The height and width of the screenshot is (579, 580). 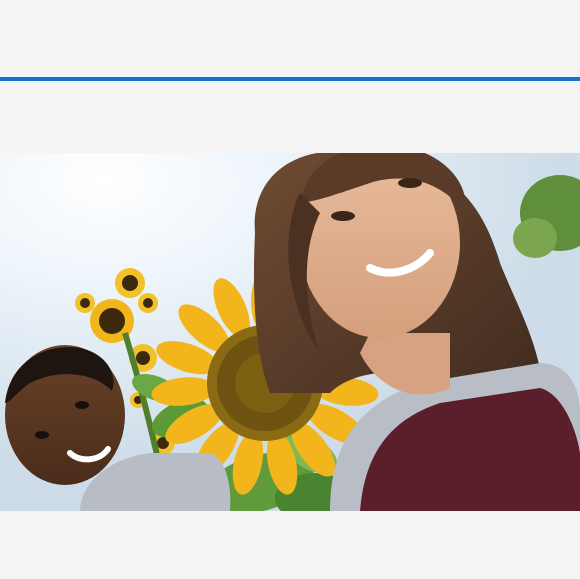 What do you see at coordinates (290, 545) in the screenshot?
I see `bottom-bar` at bounding box center [290, 545].